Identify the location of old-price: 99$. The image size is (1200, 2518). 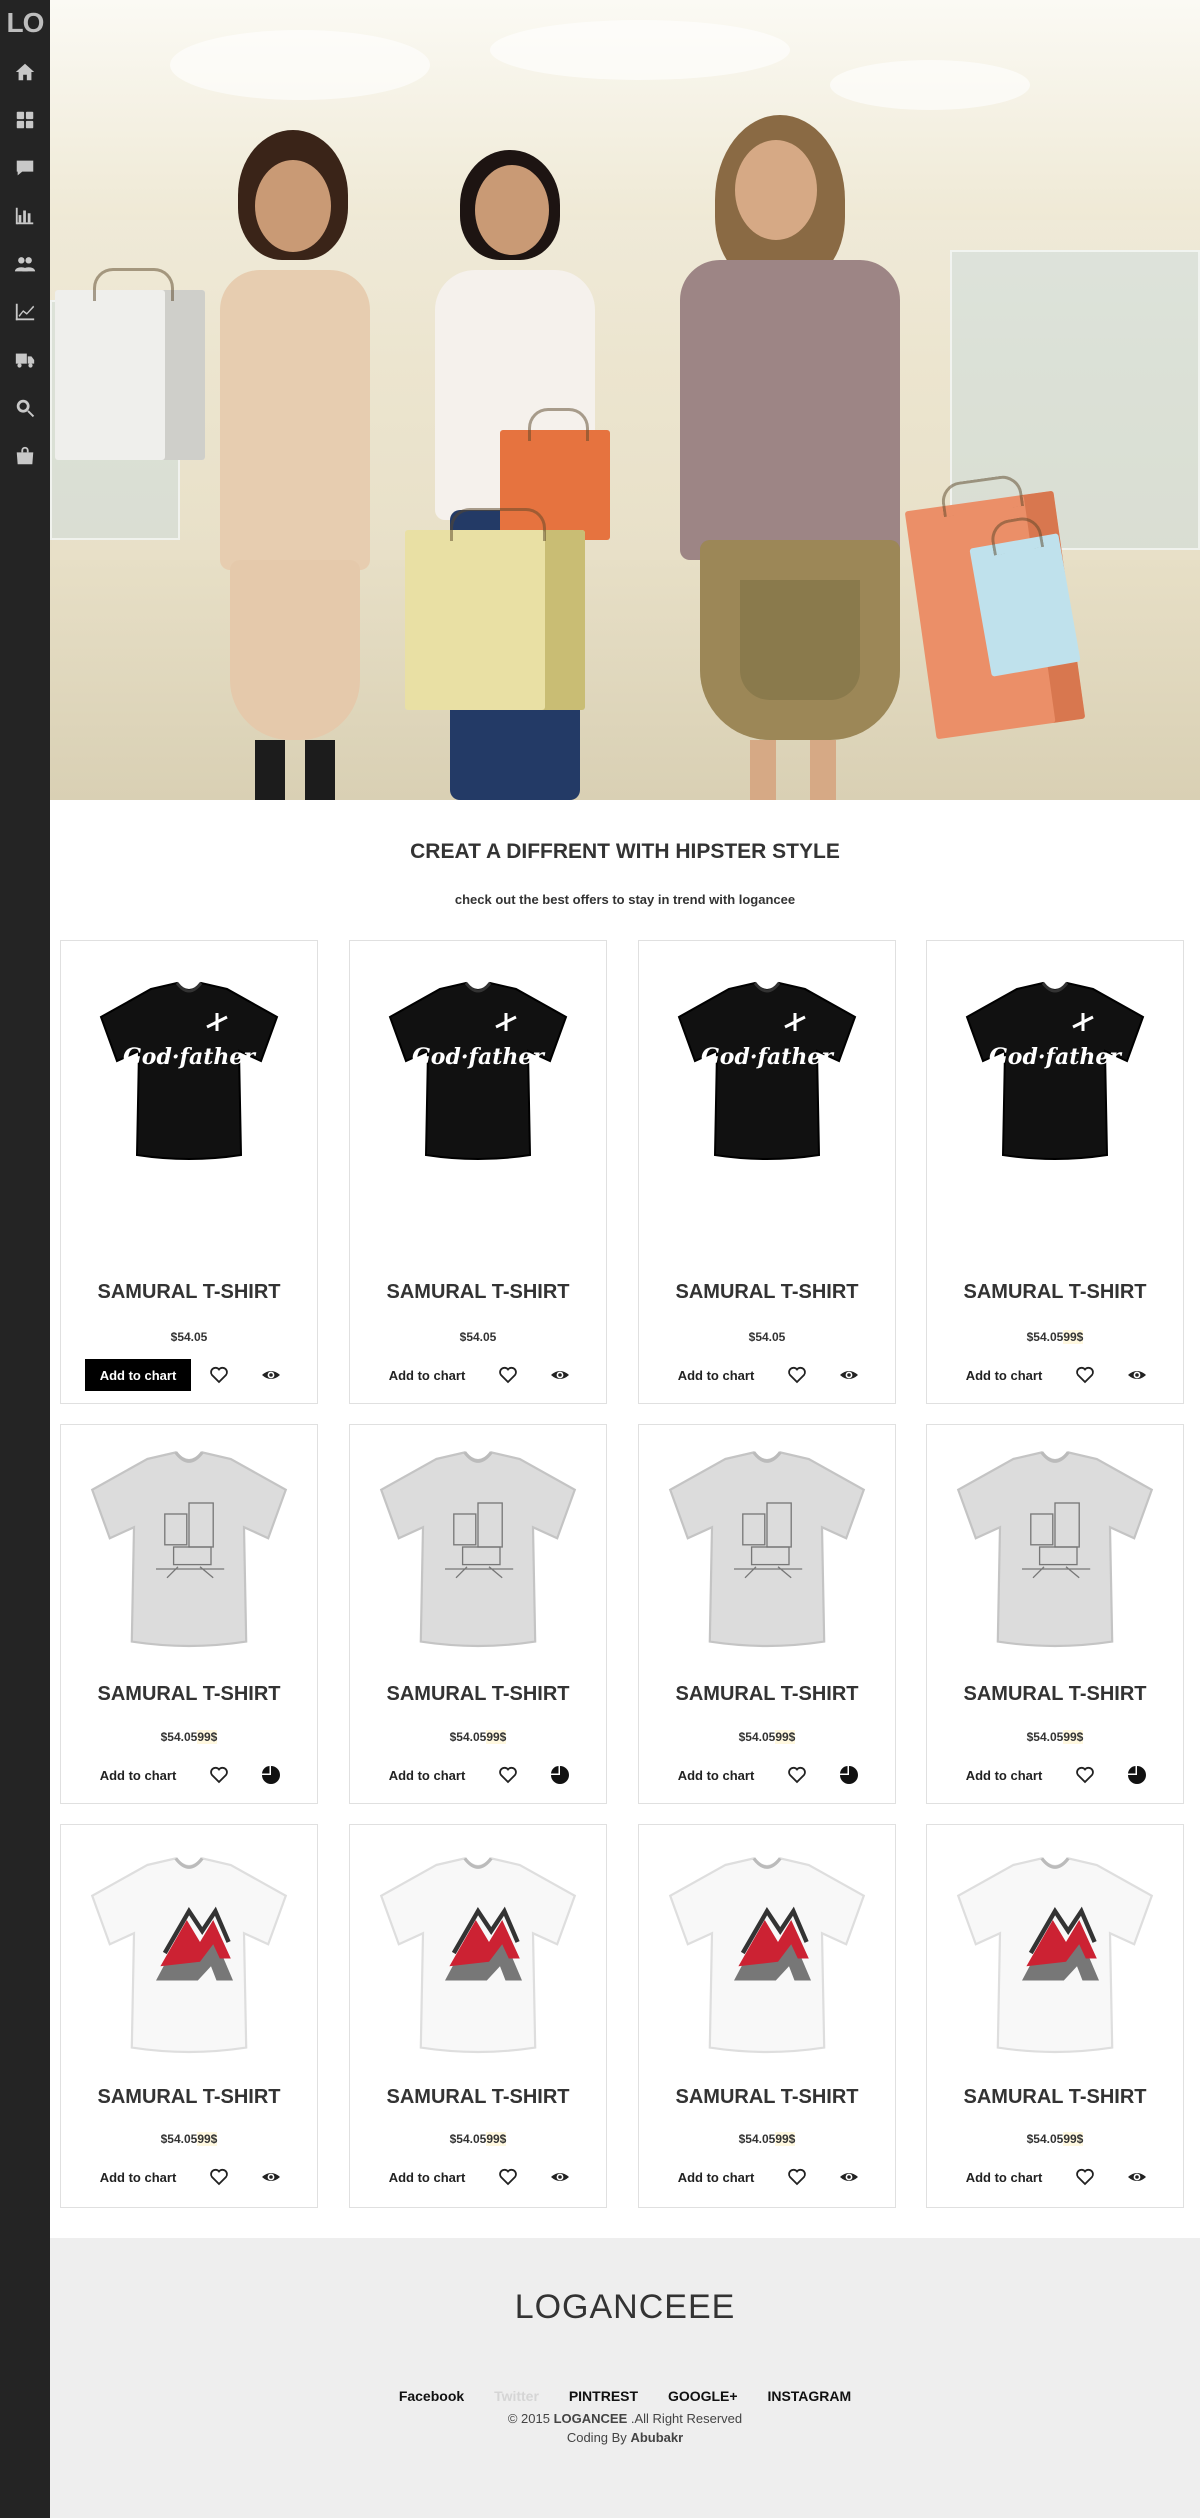
(207, 2139).